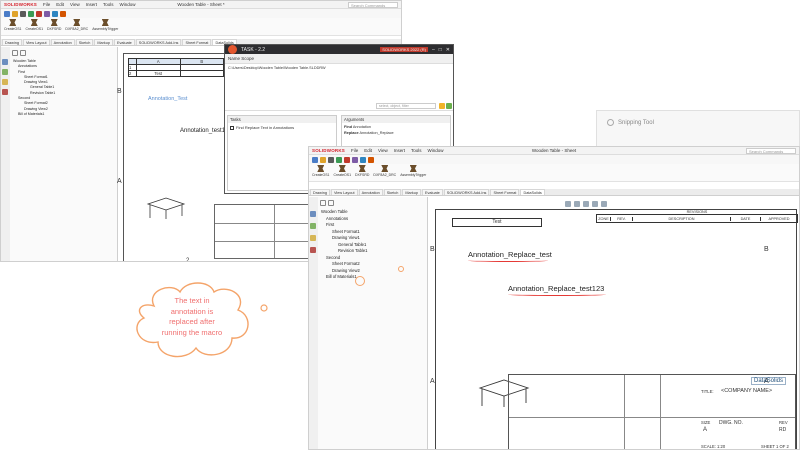  I want to click on row-number: 1, so click(133, 67).